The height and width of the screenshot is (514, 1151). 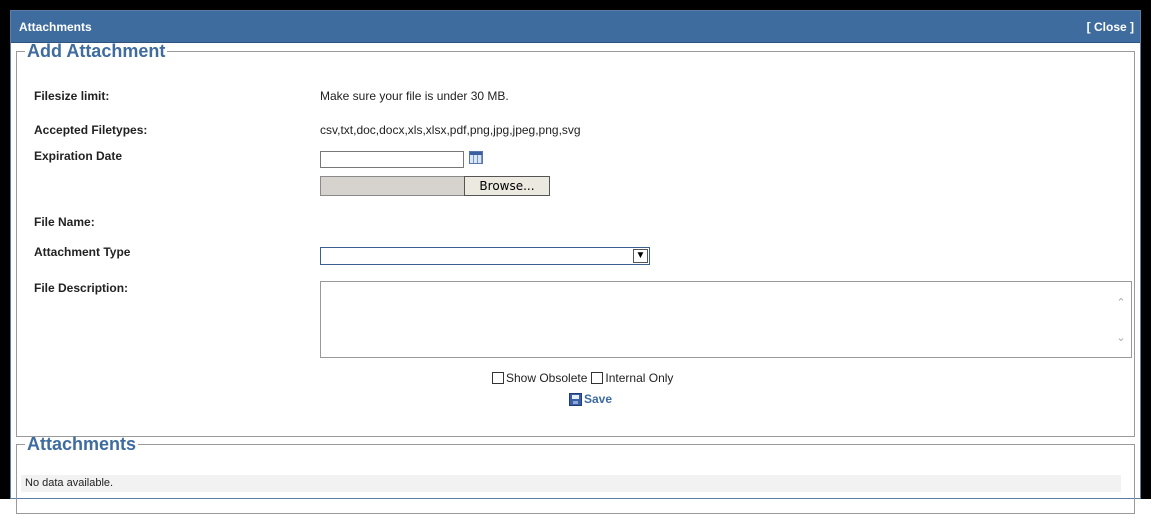 I want to click on file-path-field, so click(x=392, y=186).